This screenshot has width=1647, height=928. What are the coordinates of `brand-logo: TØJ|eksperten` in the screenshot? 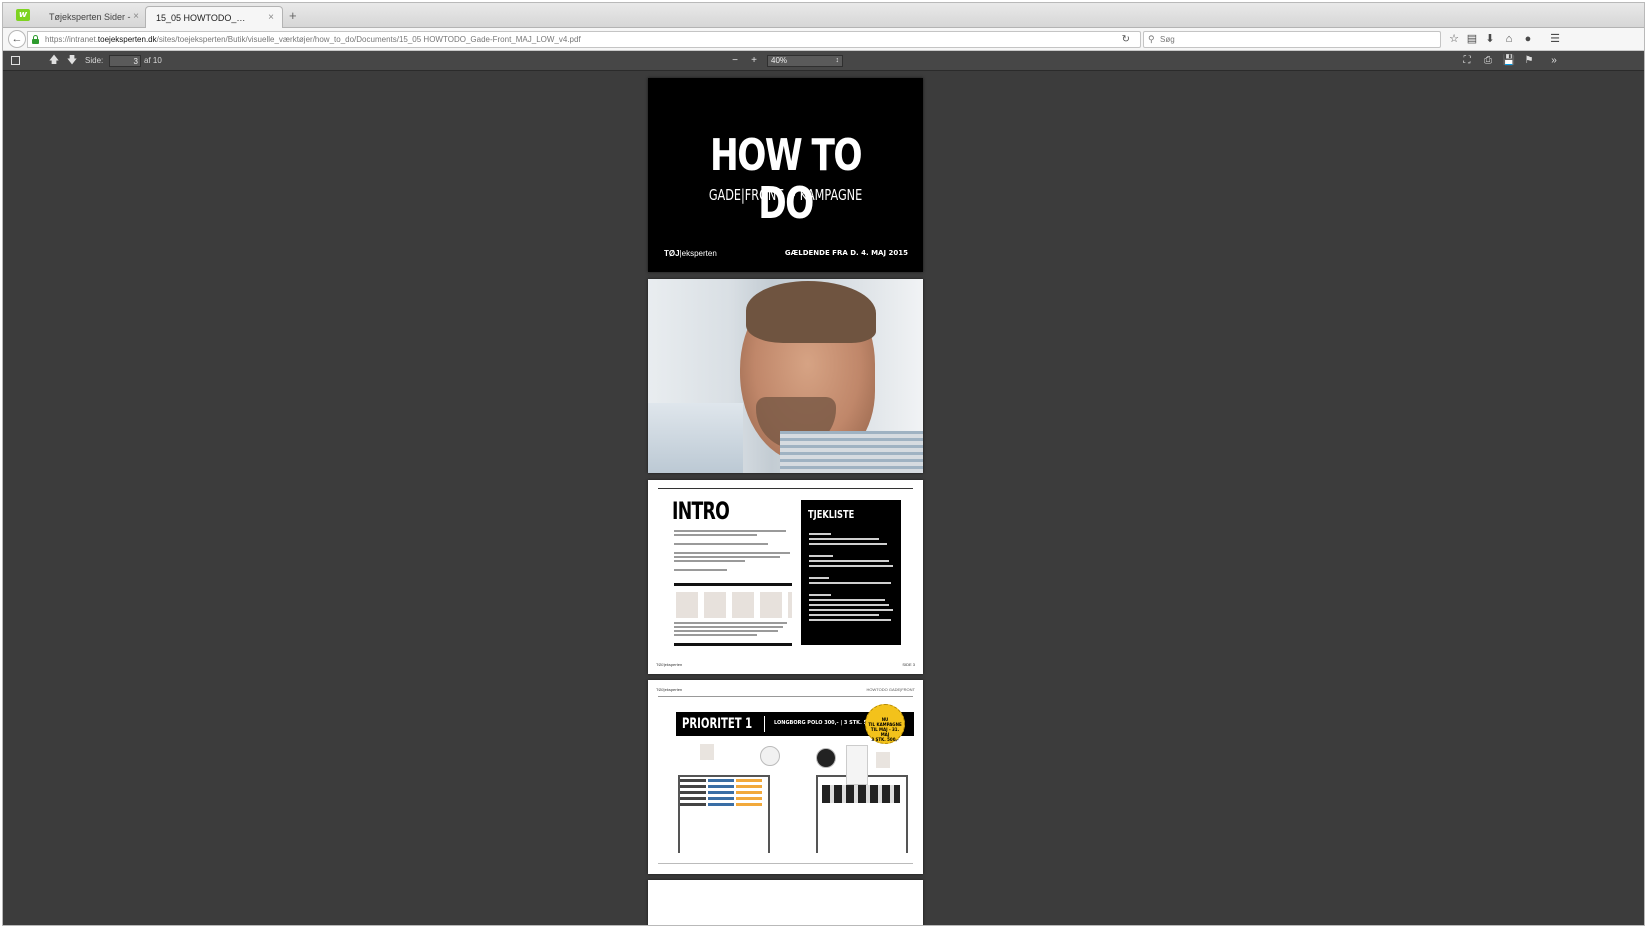 It's located at (690, 253).